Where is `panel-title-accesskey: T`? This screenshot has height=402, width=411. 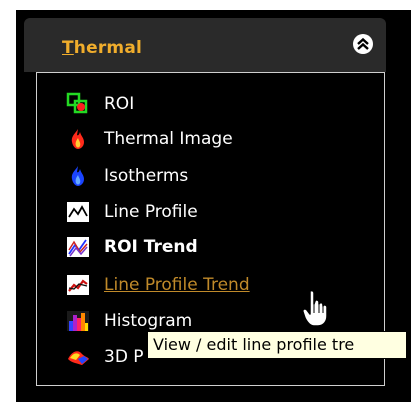
panel-title-accesskey: T is located at coordinates (68, 48).